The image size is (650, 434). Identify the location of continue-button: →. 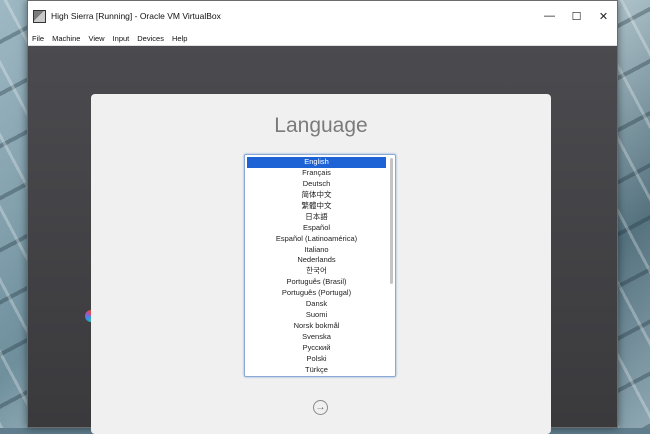
(320, 407).